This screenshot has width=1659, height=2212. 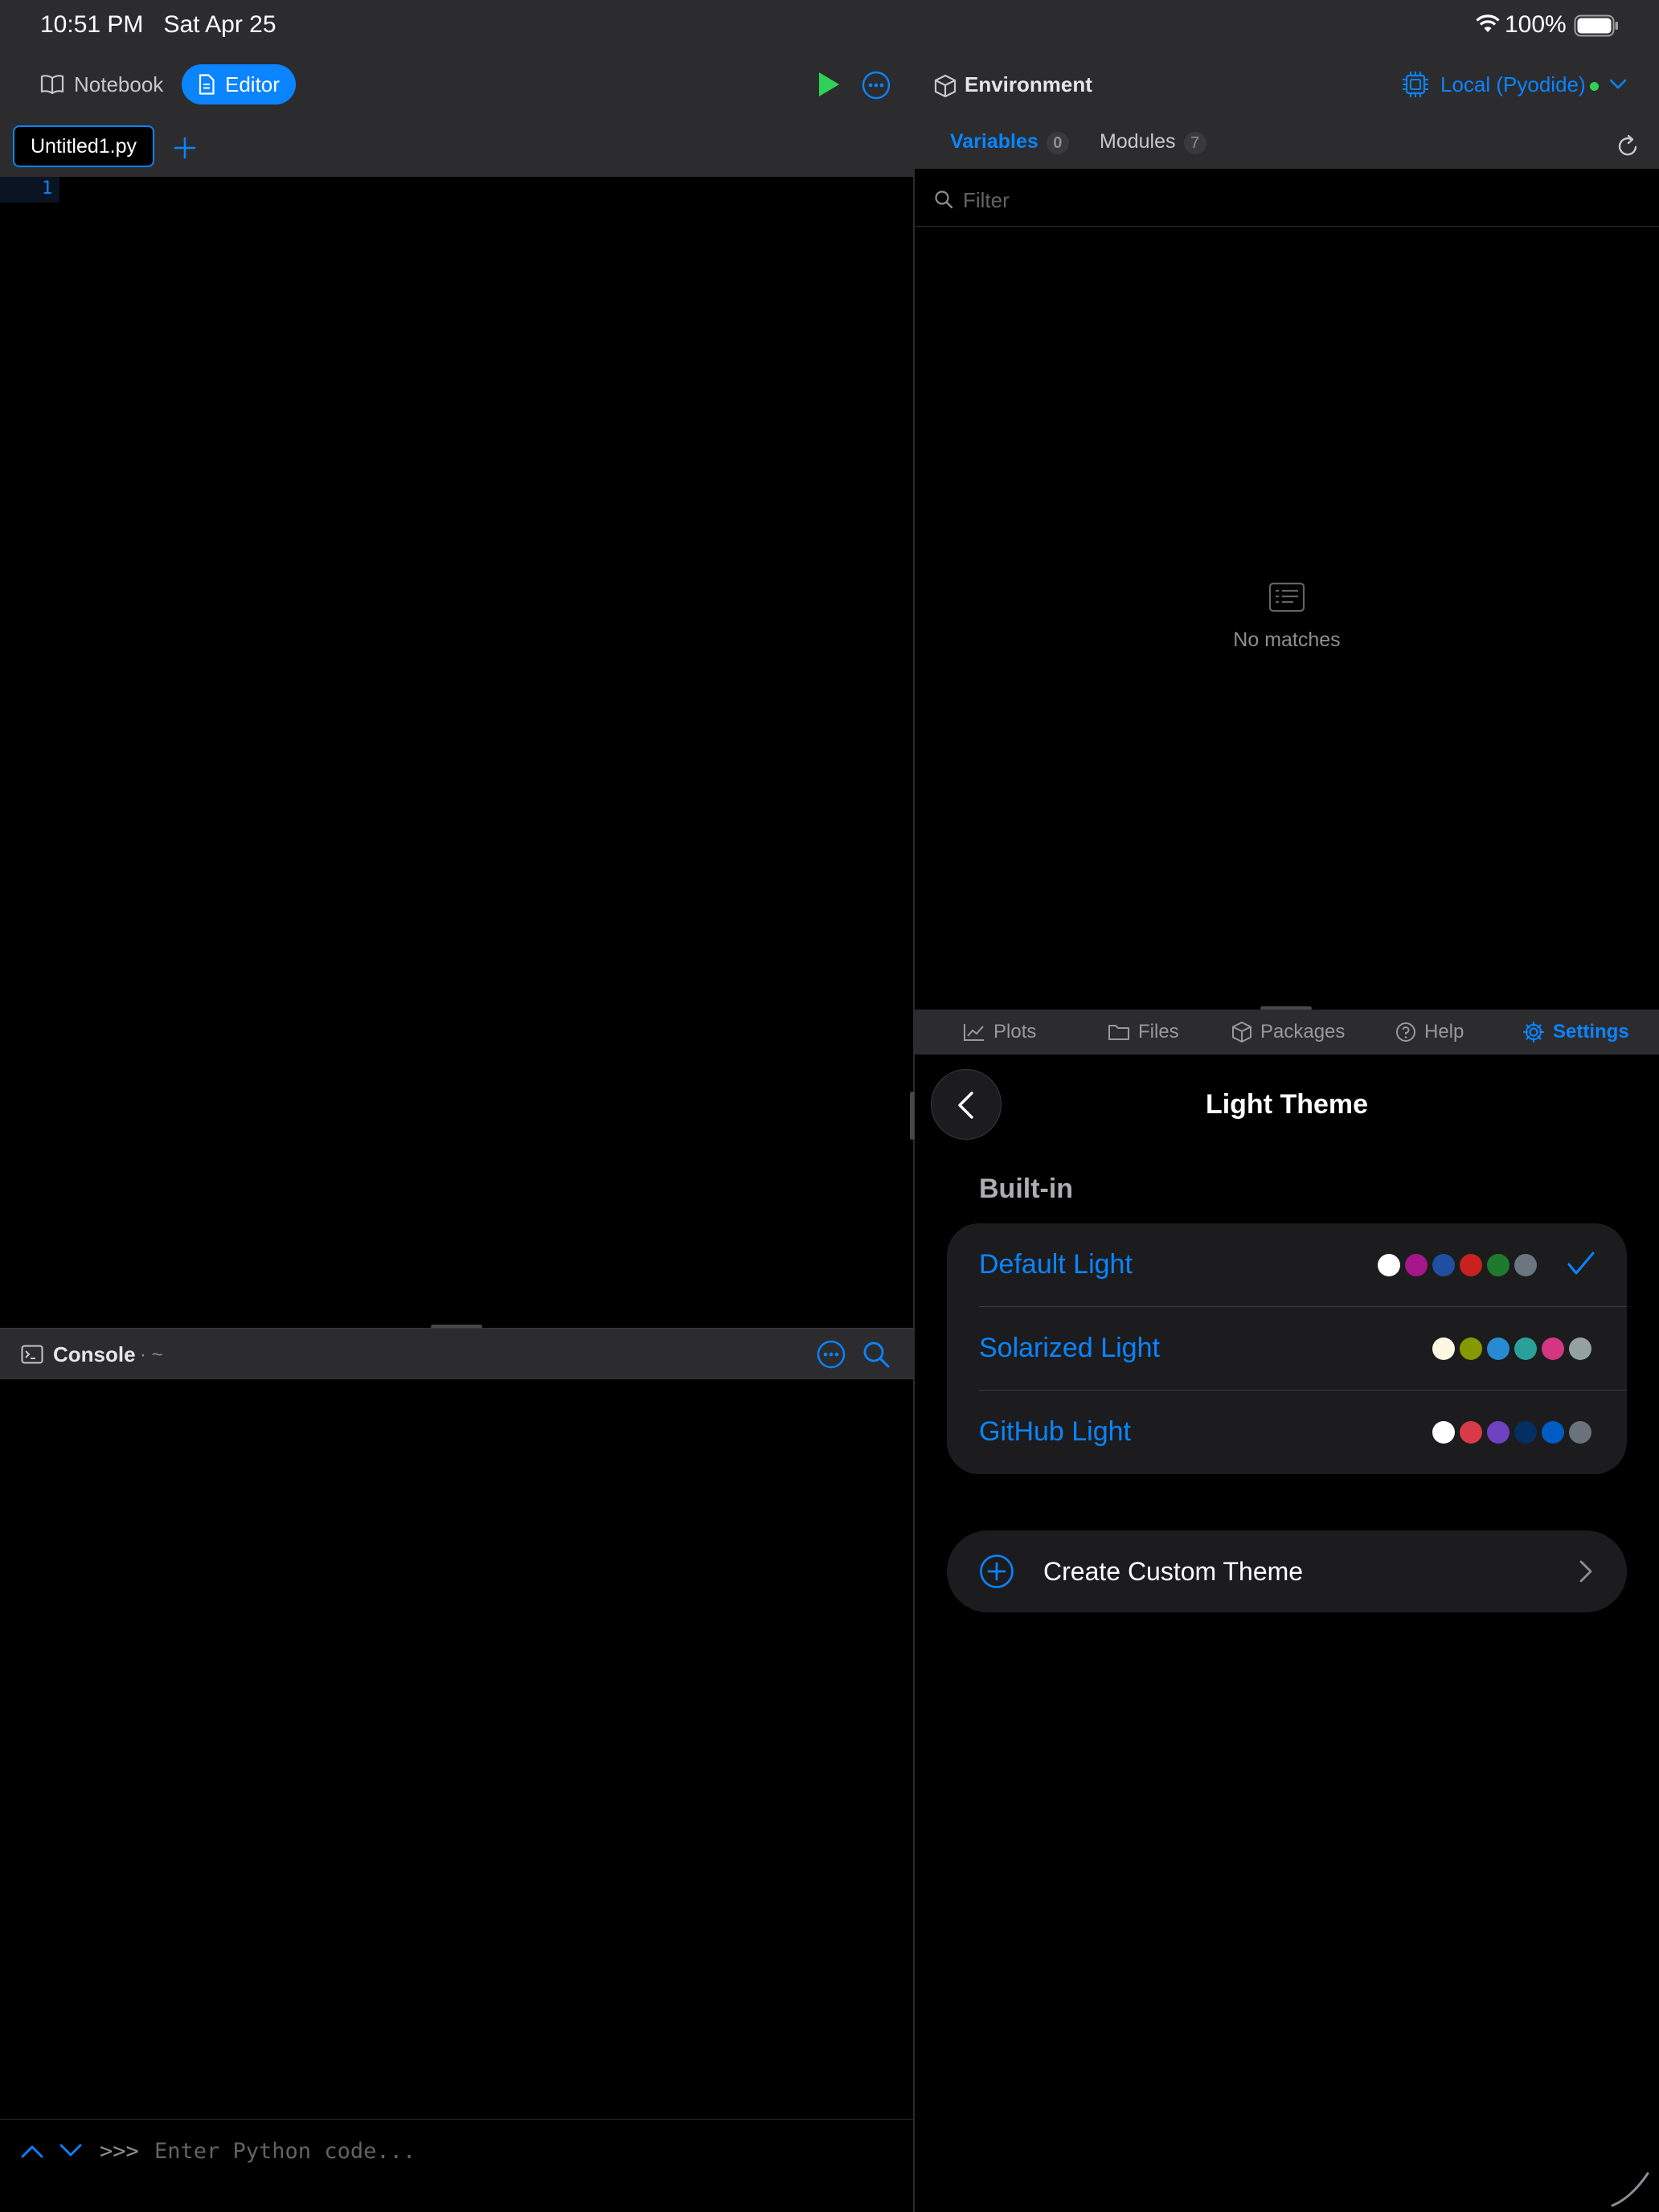 I want to click on battery-icon, so click(x=1596, y=25).